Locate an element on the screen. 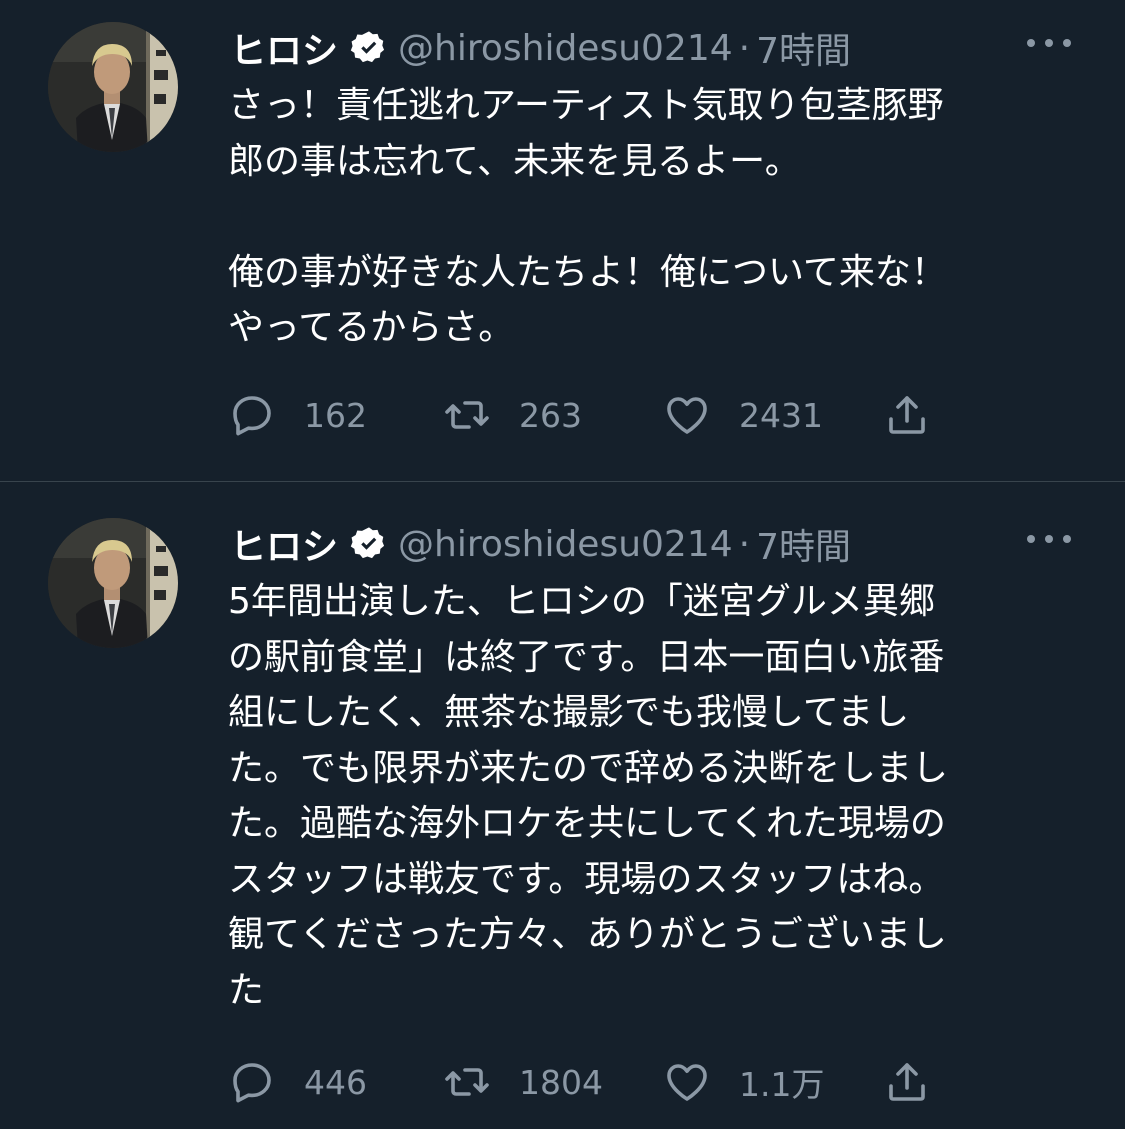  tweet-actions: 162 263 2431 is located at coordinates (588, 415).